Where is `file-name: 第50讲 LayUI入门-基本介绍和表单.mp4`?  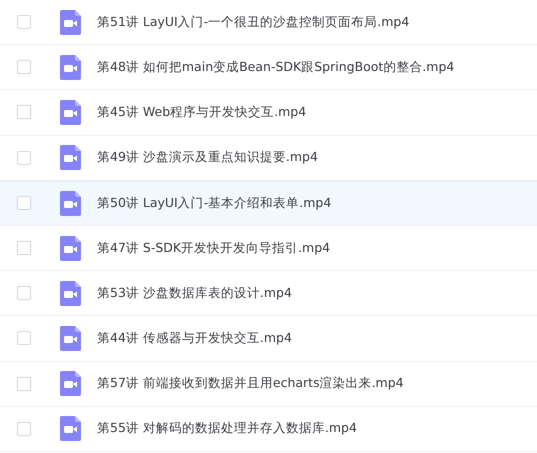
file-name: 第50讲 LayUI入门-基本介绍和表单.mp4 is located at coordinates (214, 203).